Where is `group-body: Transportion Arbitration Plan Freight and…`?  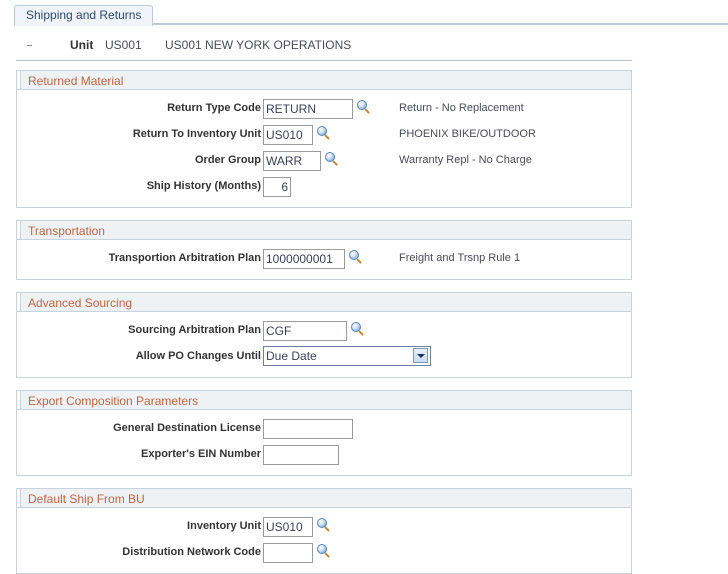 group-body: Transportion Arbitration Plan Freight and… is located at coordinates (324, 260).